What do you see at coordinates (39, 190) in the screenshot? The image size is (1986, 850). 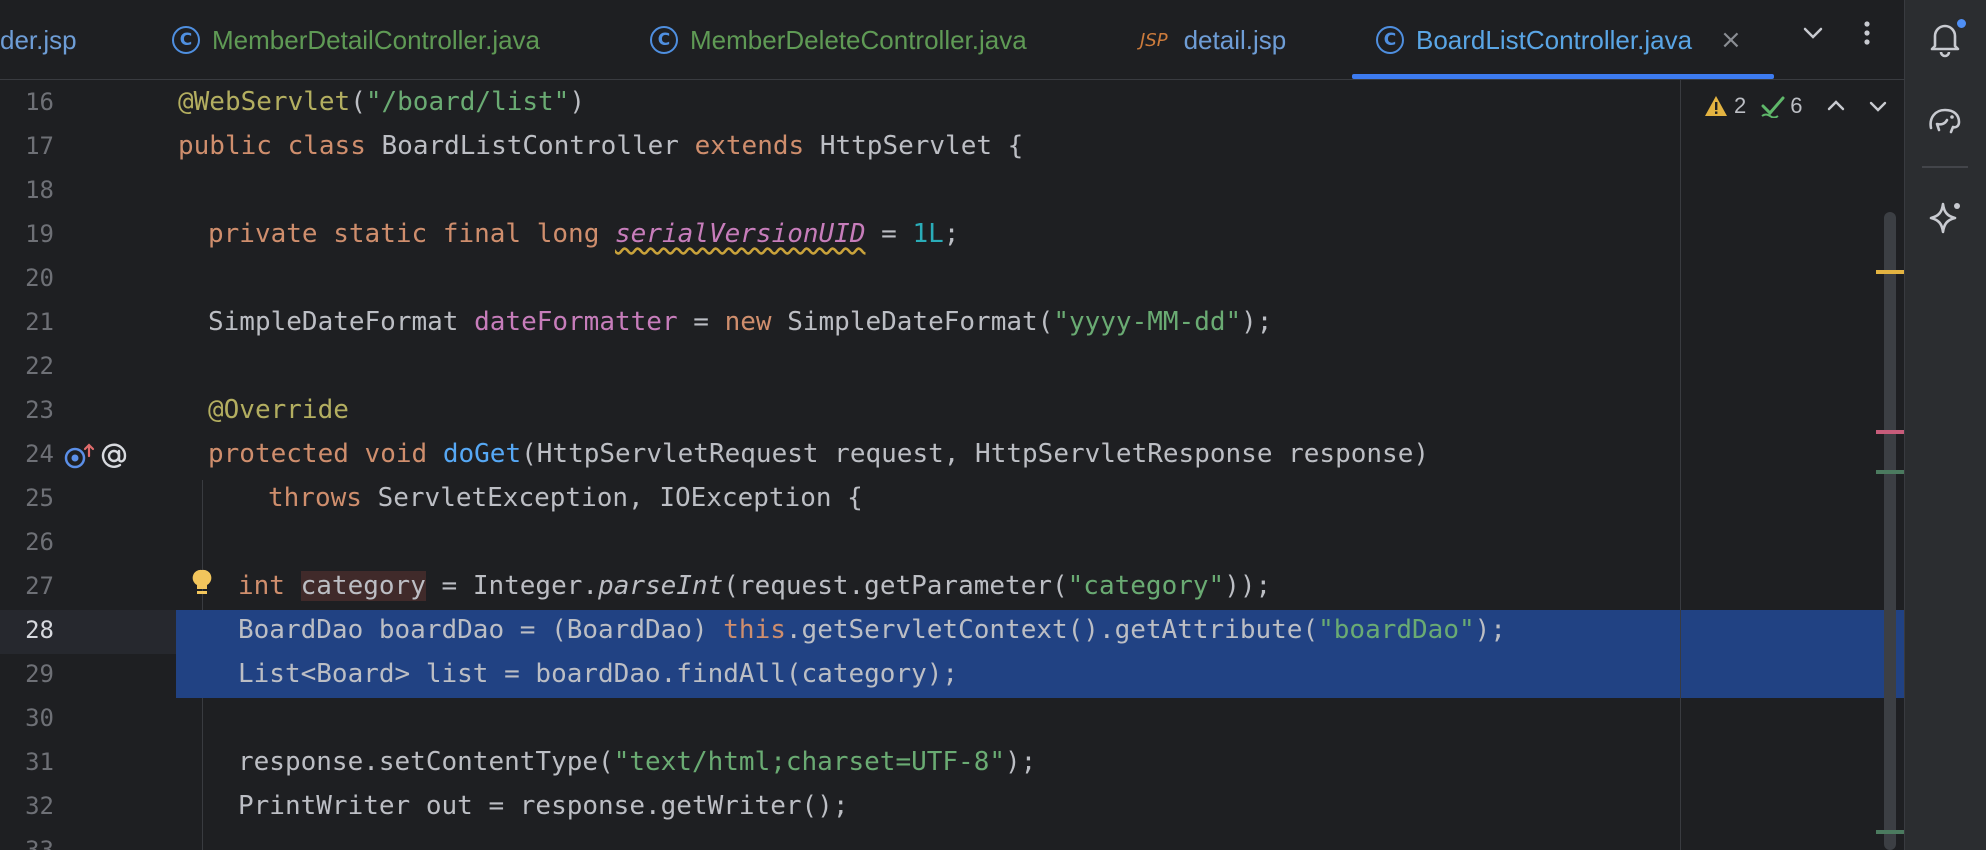 I see `line-number: 18` at bounding box center [39, 190].